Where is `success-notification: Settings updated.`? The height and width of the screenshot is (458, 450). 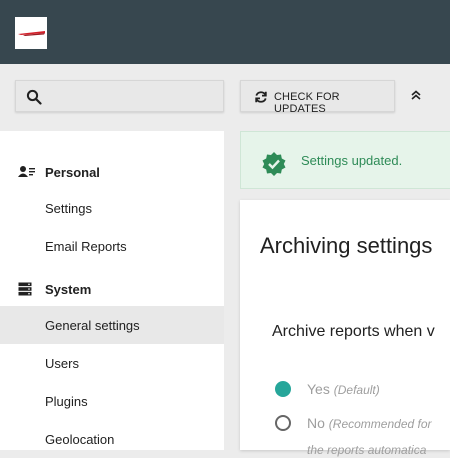 success-notification: Settings updated. is located at coordinates (345, 160).